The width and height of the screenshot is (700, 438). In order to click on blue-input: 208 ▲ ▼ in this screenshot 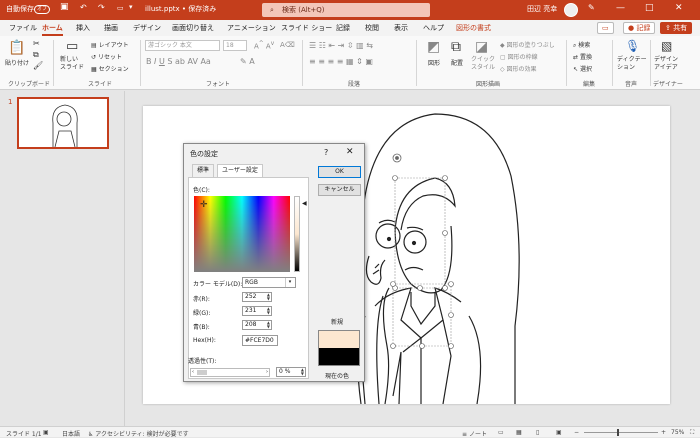, I will do `click(257, 325)`.